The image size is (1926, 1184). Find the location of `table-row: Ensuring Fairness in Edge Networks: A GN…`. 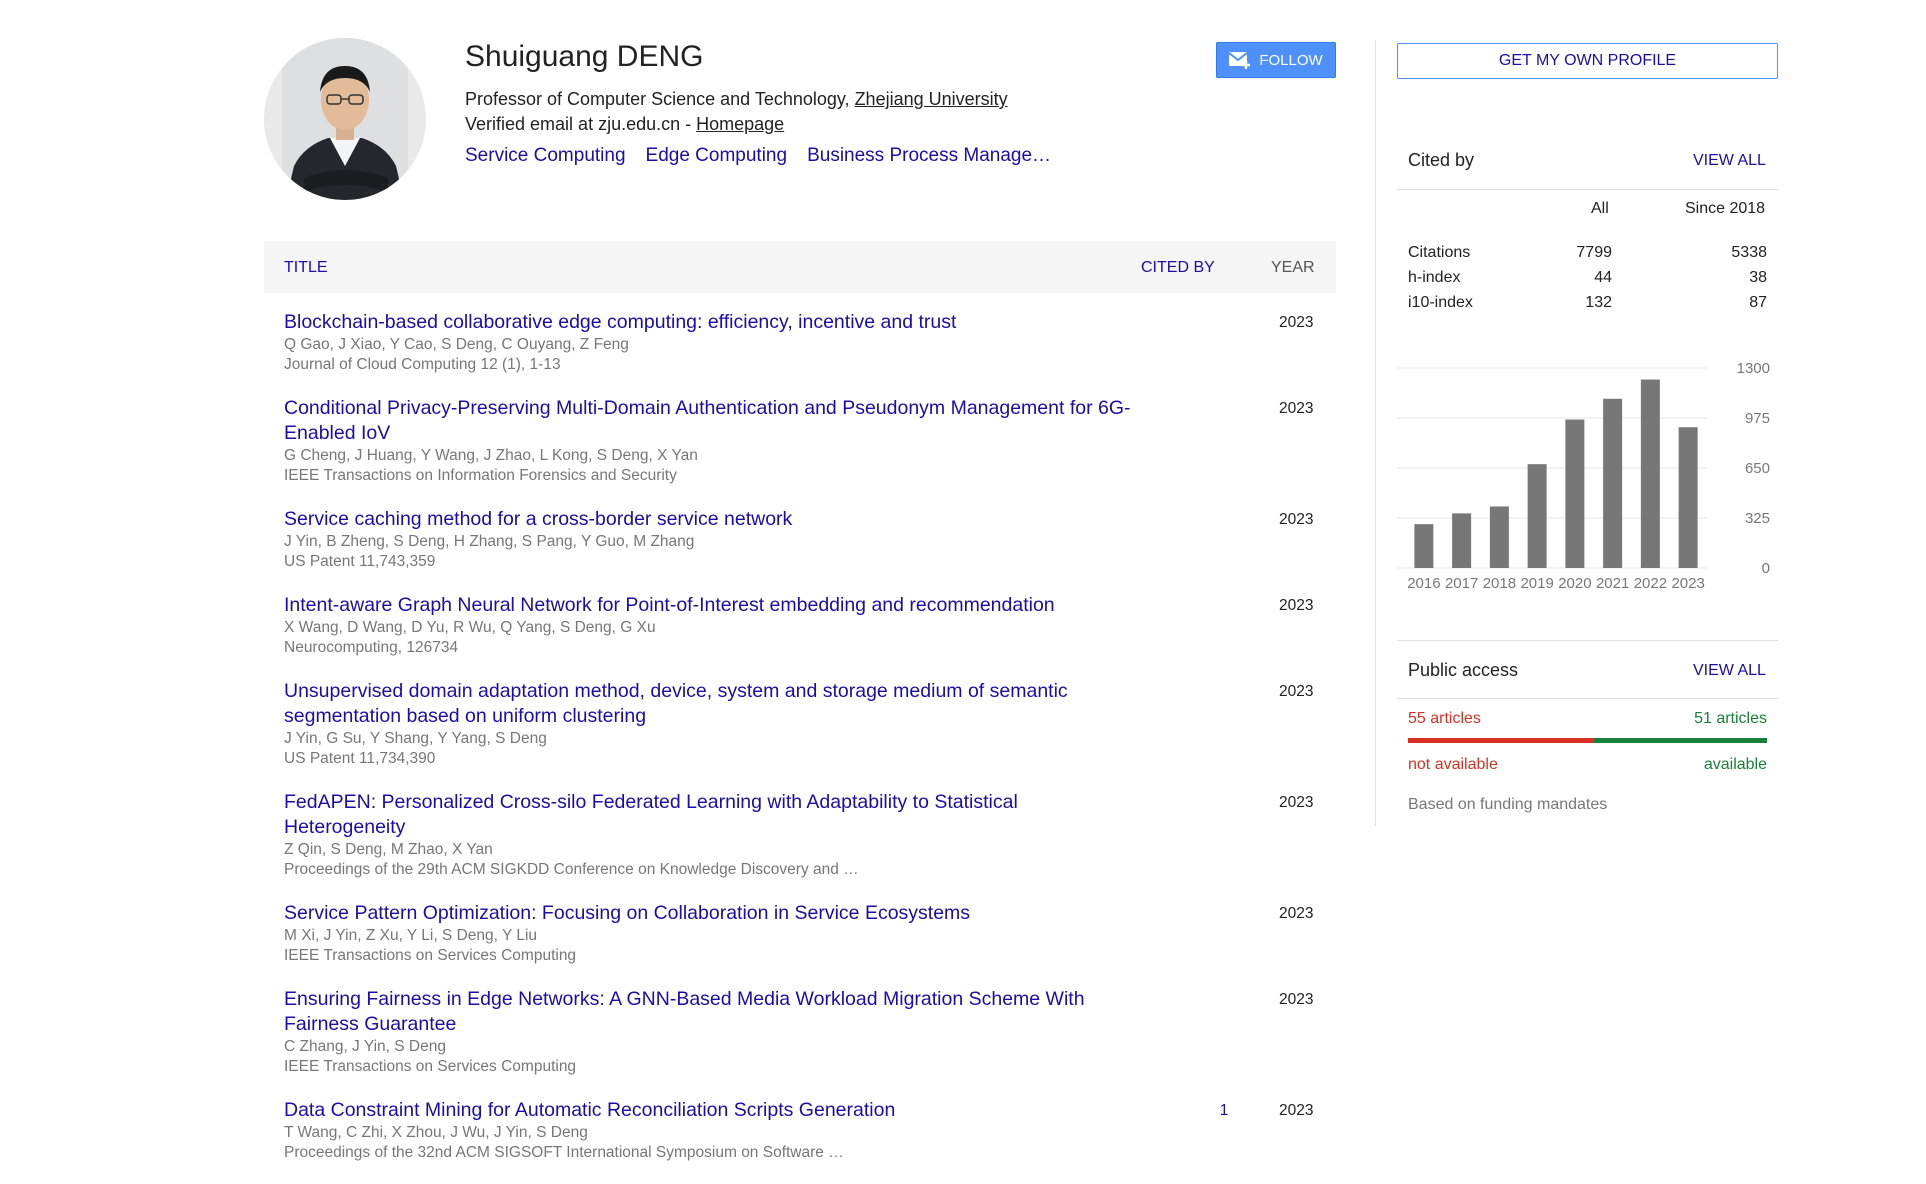

table-row: Ensuring Fairness in Edge Networks: A GN… is located at coordinates (800, 1042).